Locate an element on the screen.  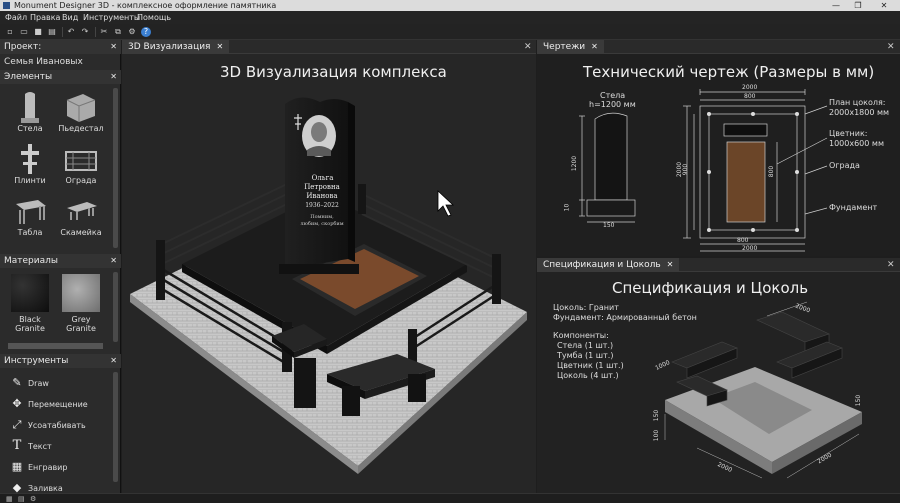
element-stele: Стела is located at coordinates (30, 111).